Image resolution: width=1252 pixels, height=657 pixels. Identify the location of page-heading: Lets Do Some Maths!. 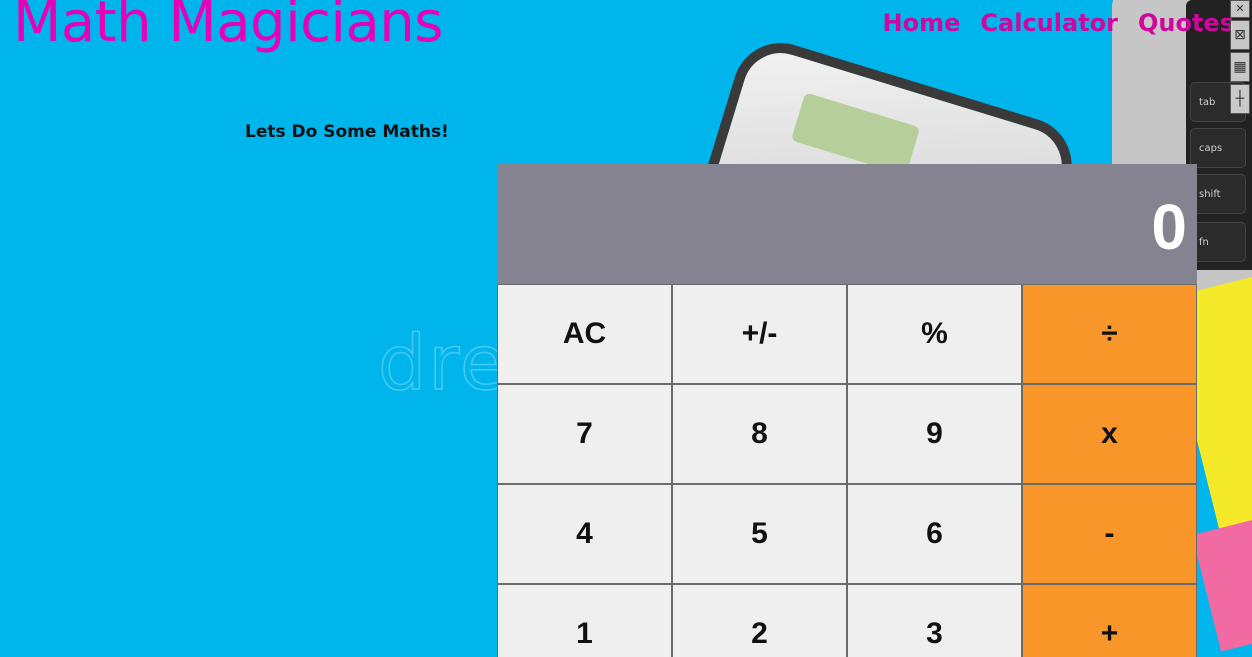
(347, 132).